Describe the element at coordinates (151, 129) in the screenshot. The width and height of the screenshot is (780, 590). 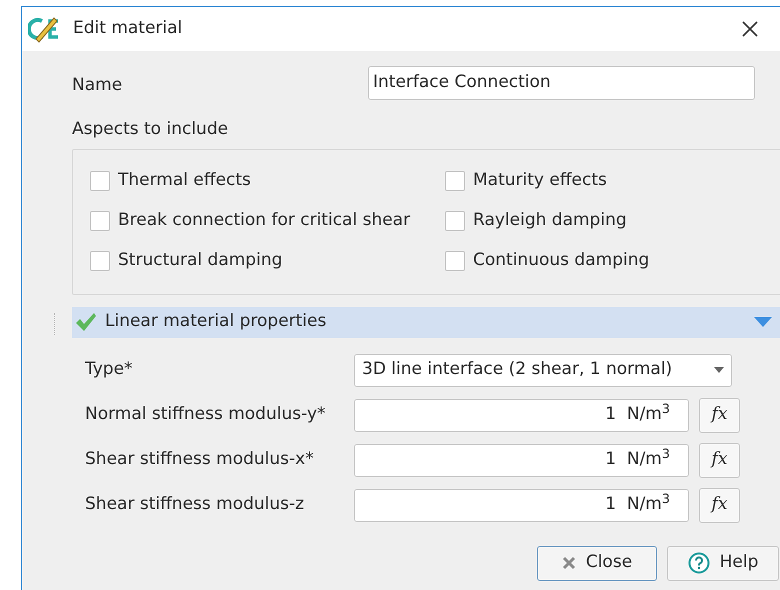
I see `section-label: Aspects to include` at that location.